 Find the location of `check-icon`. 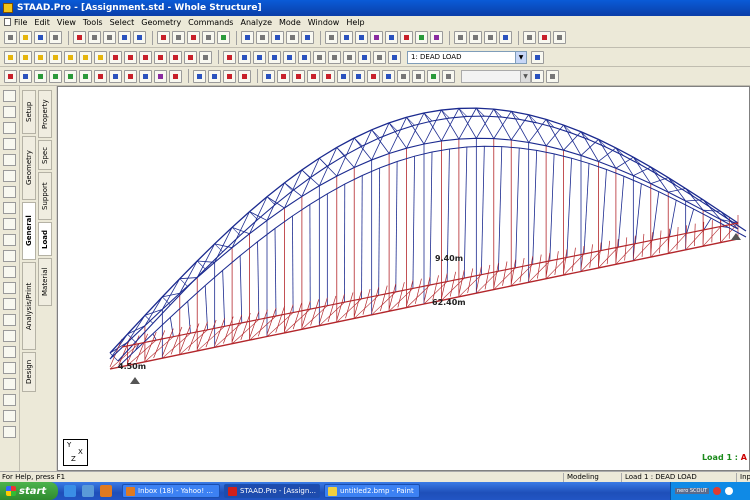

check-icon is located at coordinates (163, 37).